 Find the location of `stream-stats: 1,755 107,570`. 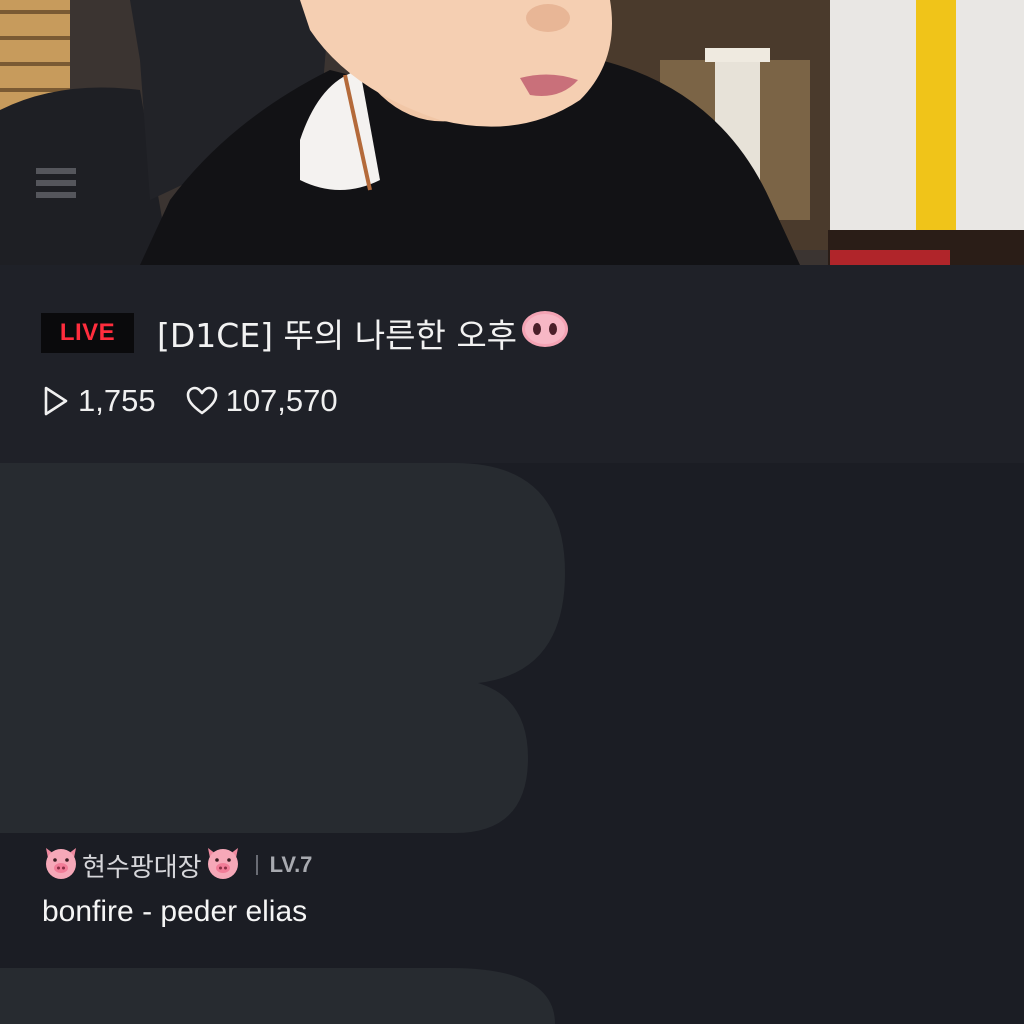

stream-stats: 1,755 107,570 is located at coordinates (205, 401).